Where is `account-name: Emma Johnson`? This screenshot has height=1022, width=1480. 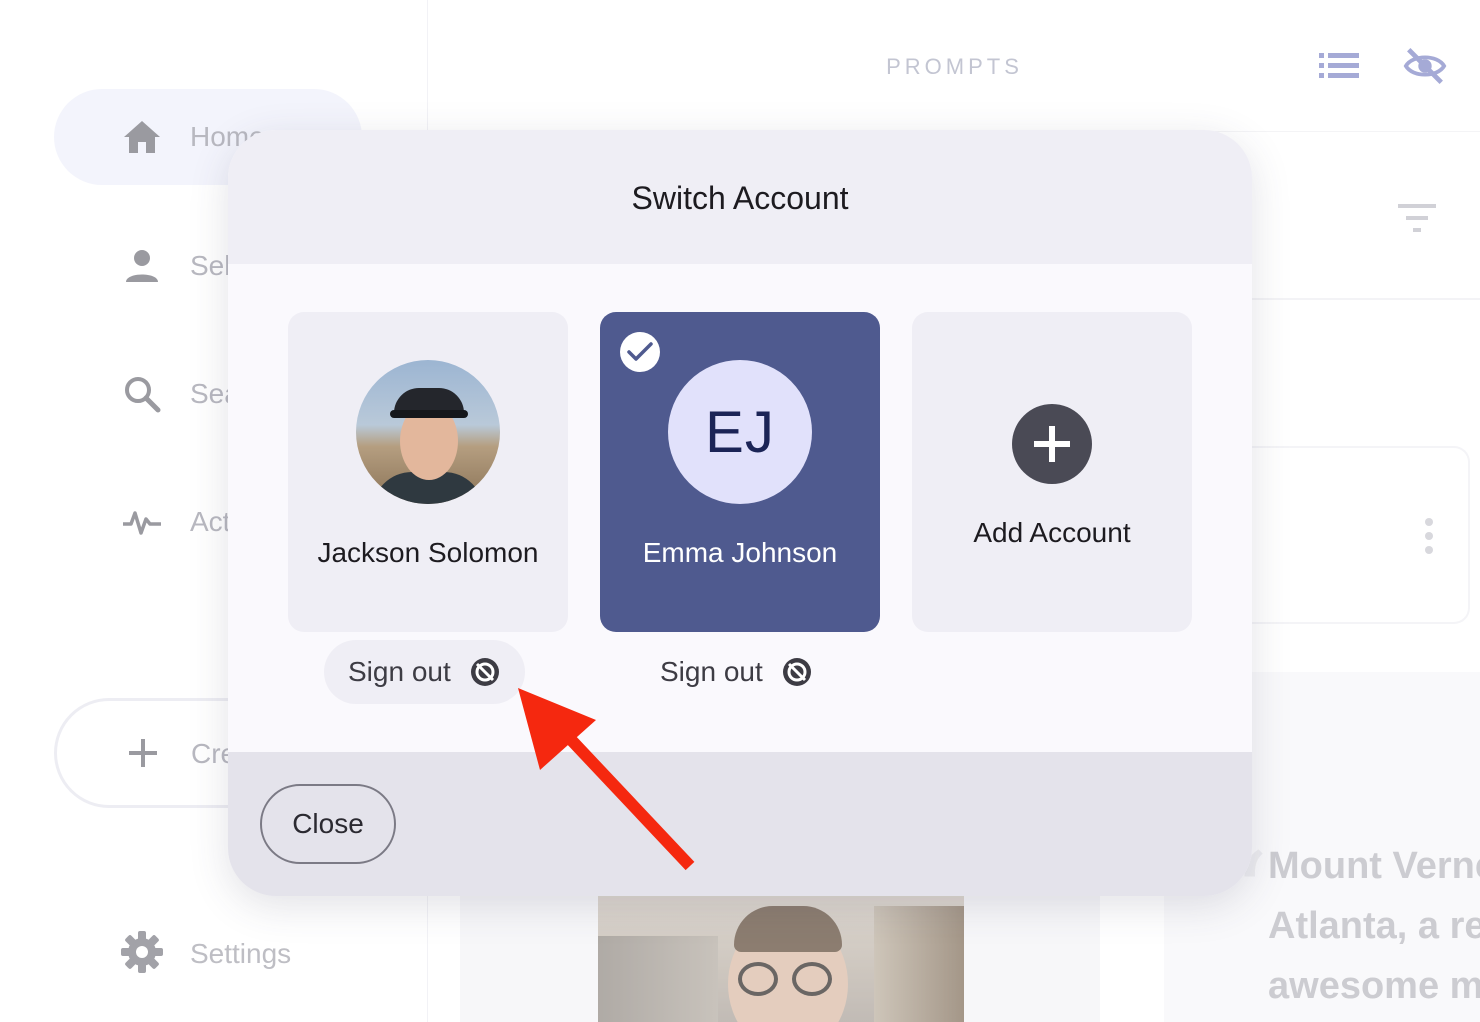
account-name: Emma Johnson is located at coordinates (740, 552).